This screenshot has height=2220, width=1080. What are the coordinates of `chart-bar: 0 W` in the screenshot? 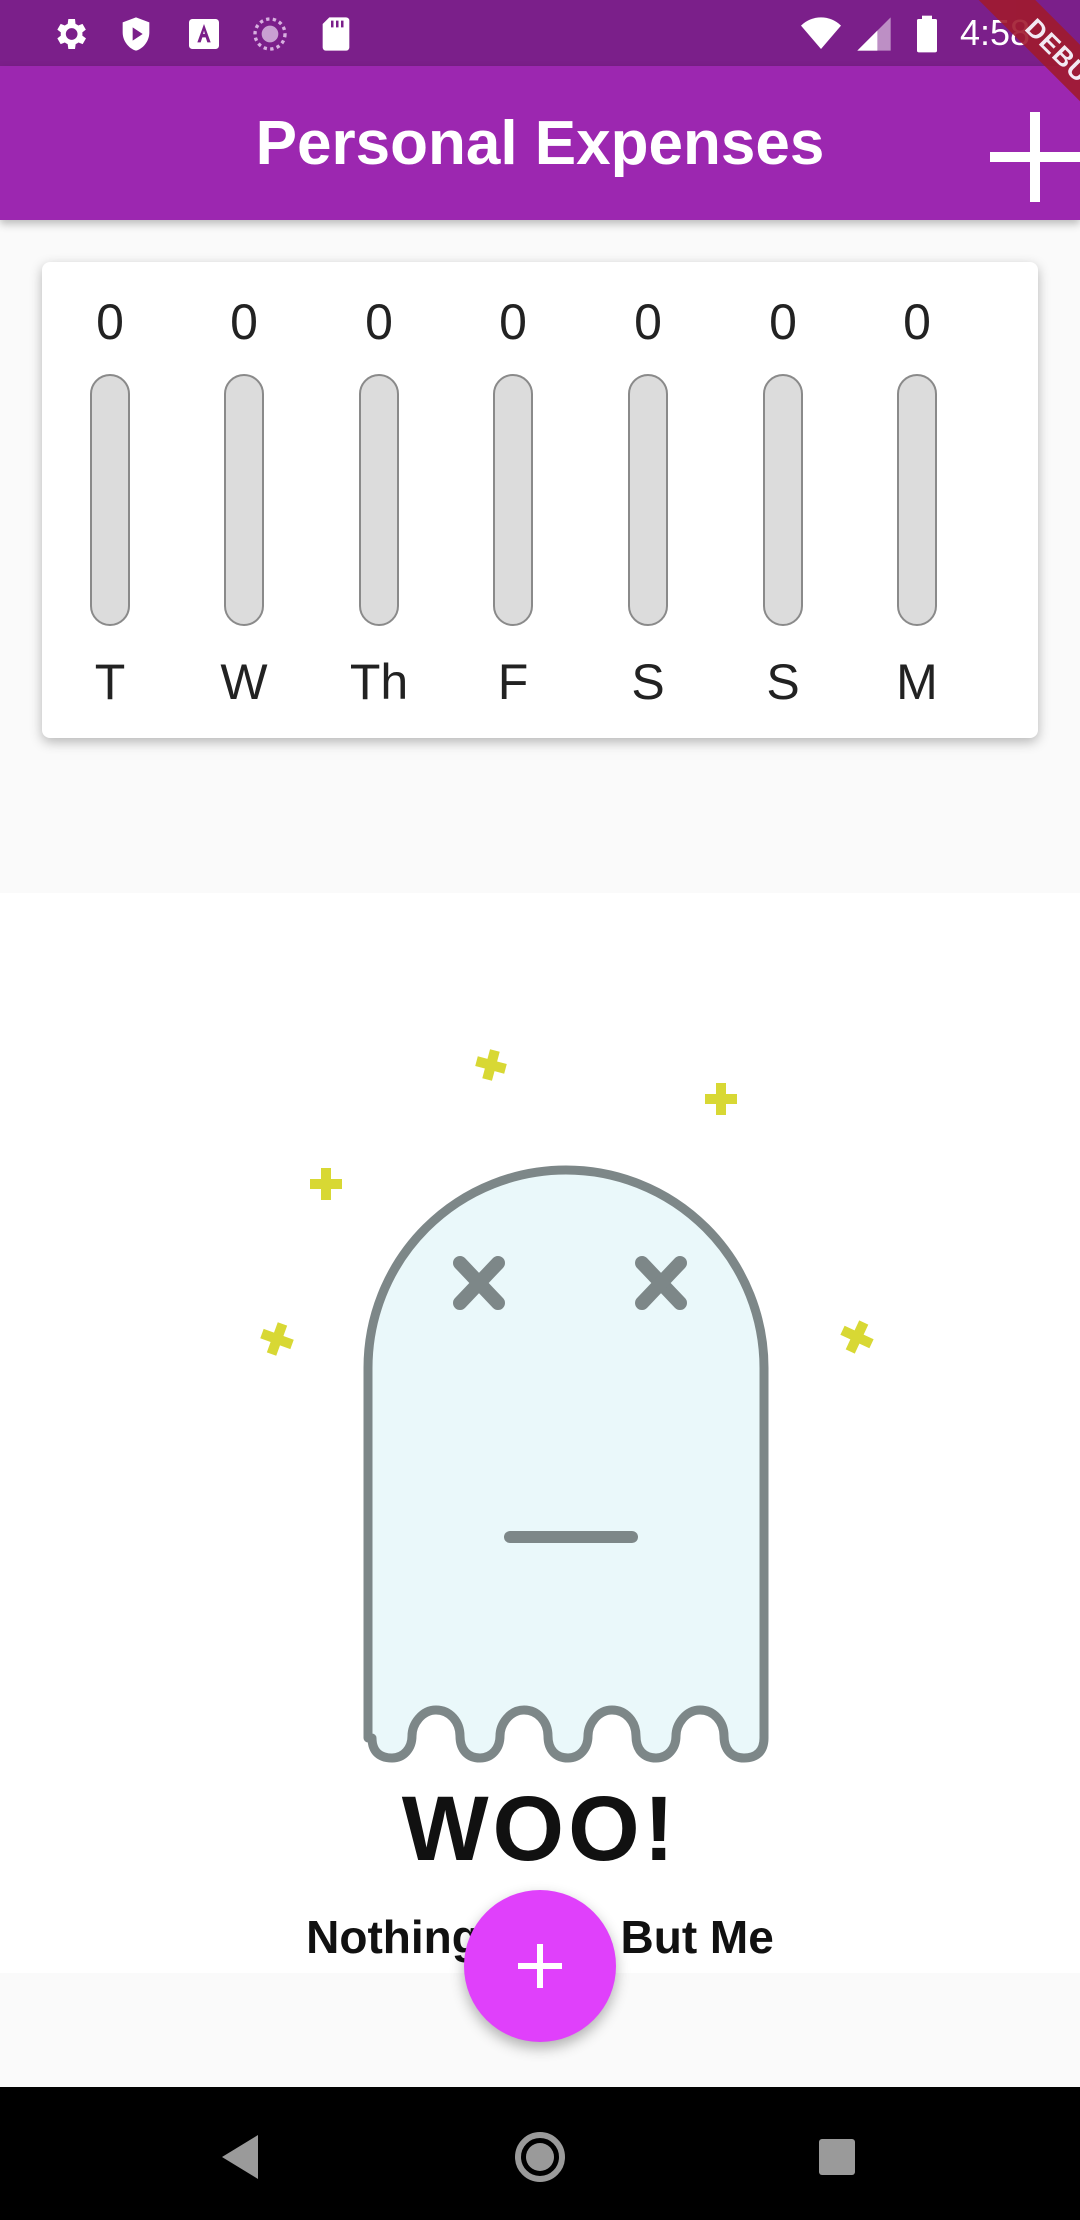 It's located at (244, 500).